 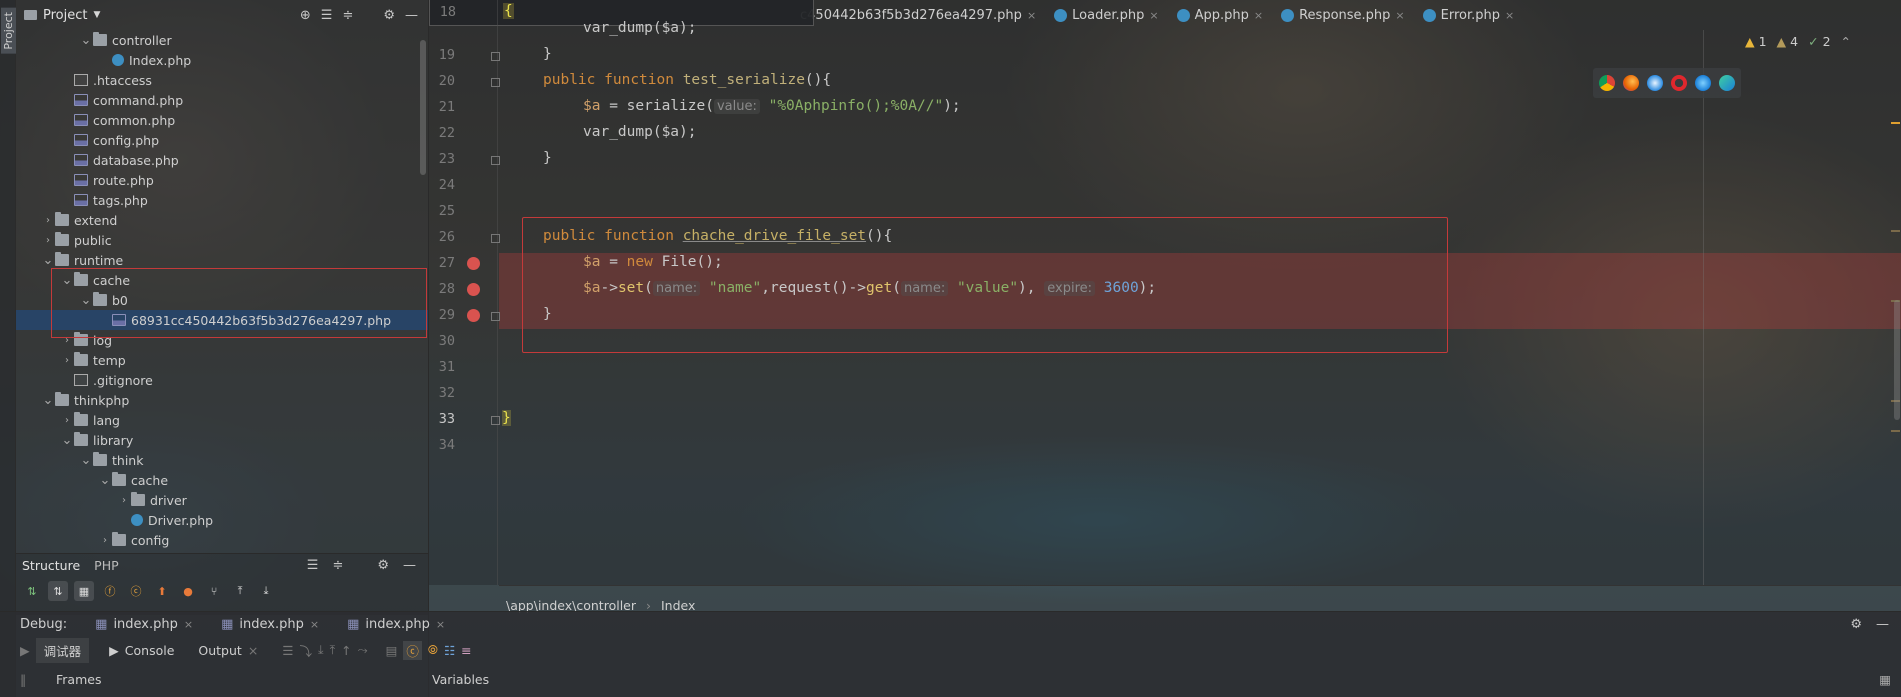 What do you see at coordinates (222, 260) in the screenshot?
I see `tree-folder: ⌄ runtime` at bounding box center [222, 260].